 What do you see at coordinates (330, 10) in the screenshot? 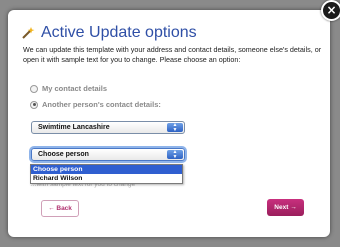
I see `close-icon: ×` at bounding box center [330, 10].